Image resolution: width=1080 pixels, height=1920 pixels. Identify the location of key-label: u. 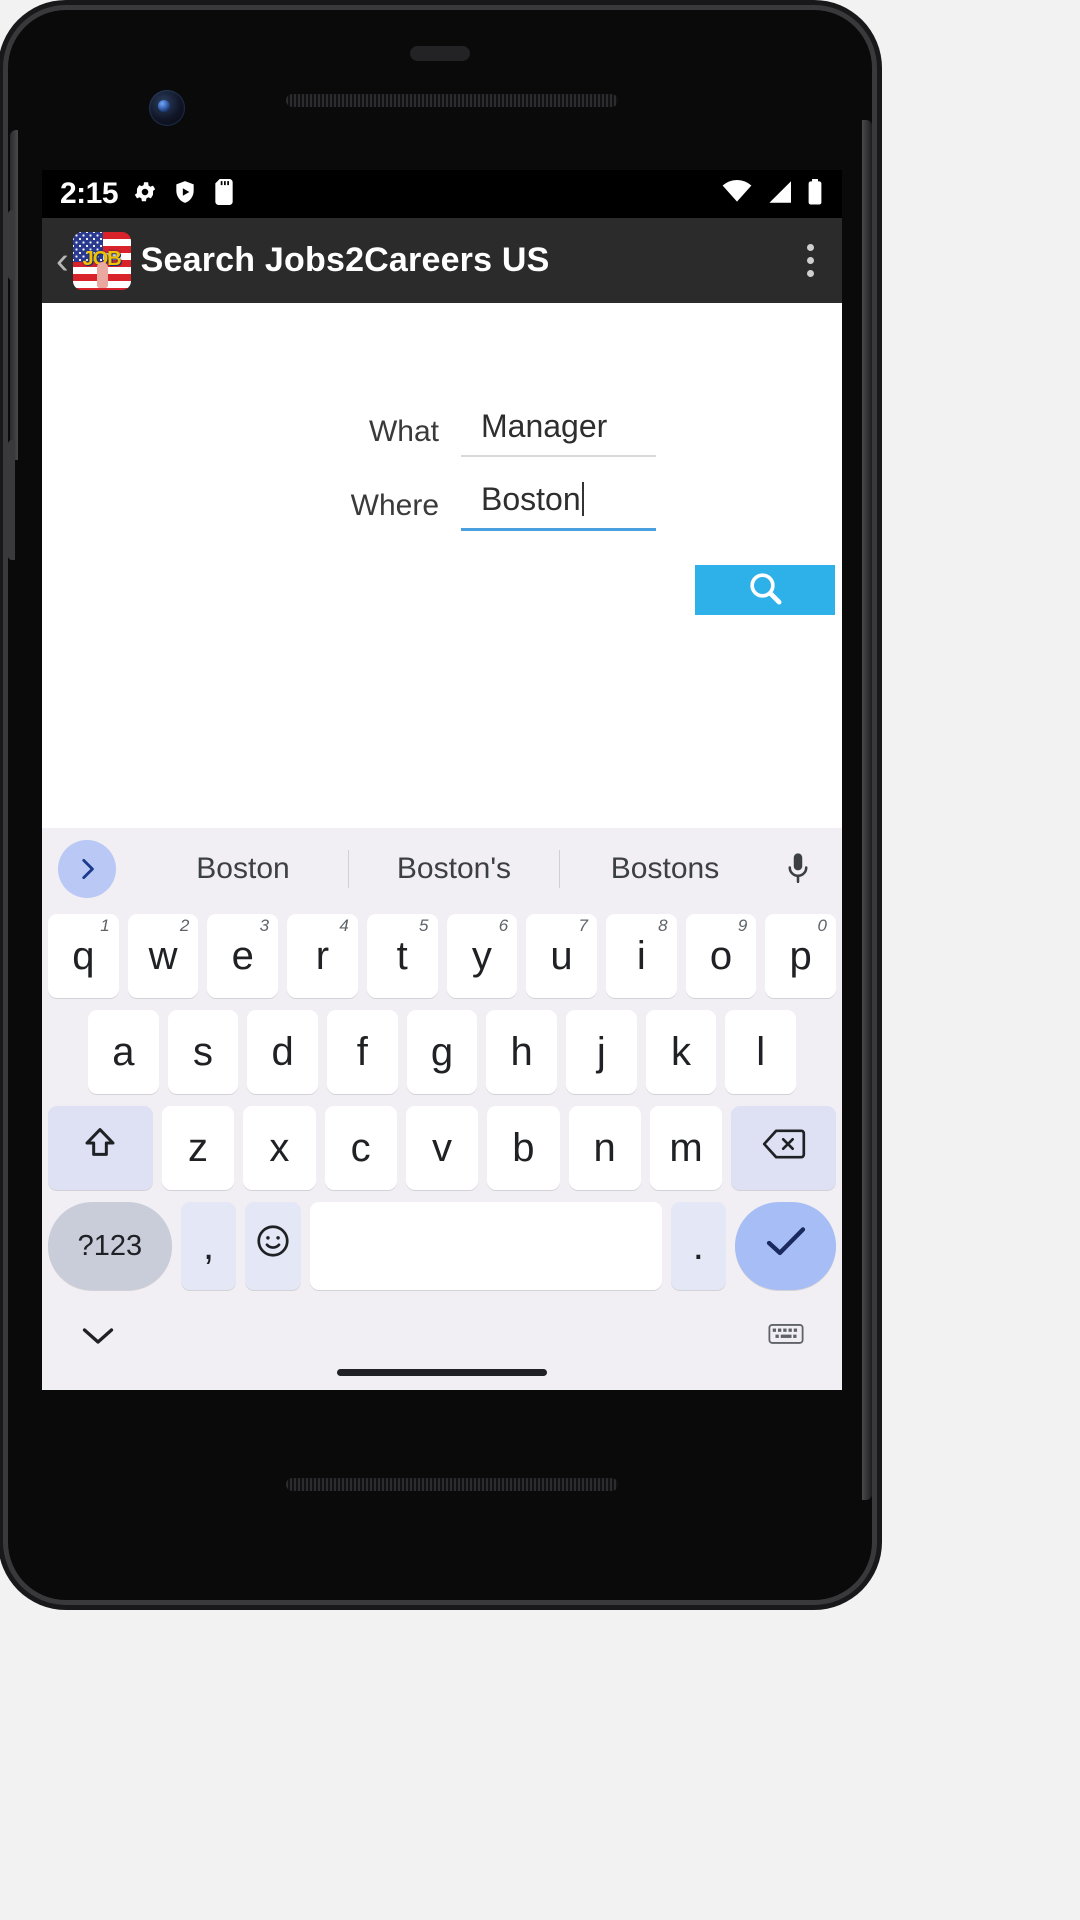
(561, 955).